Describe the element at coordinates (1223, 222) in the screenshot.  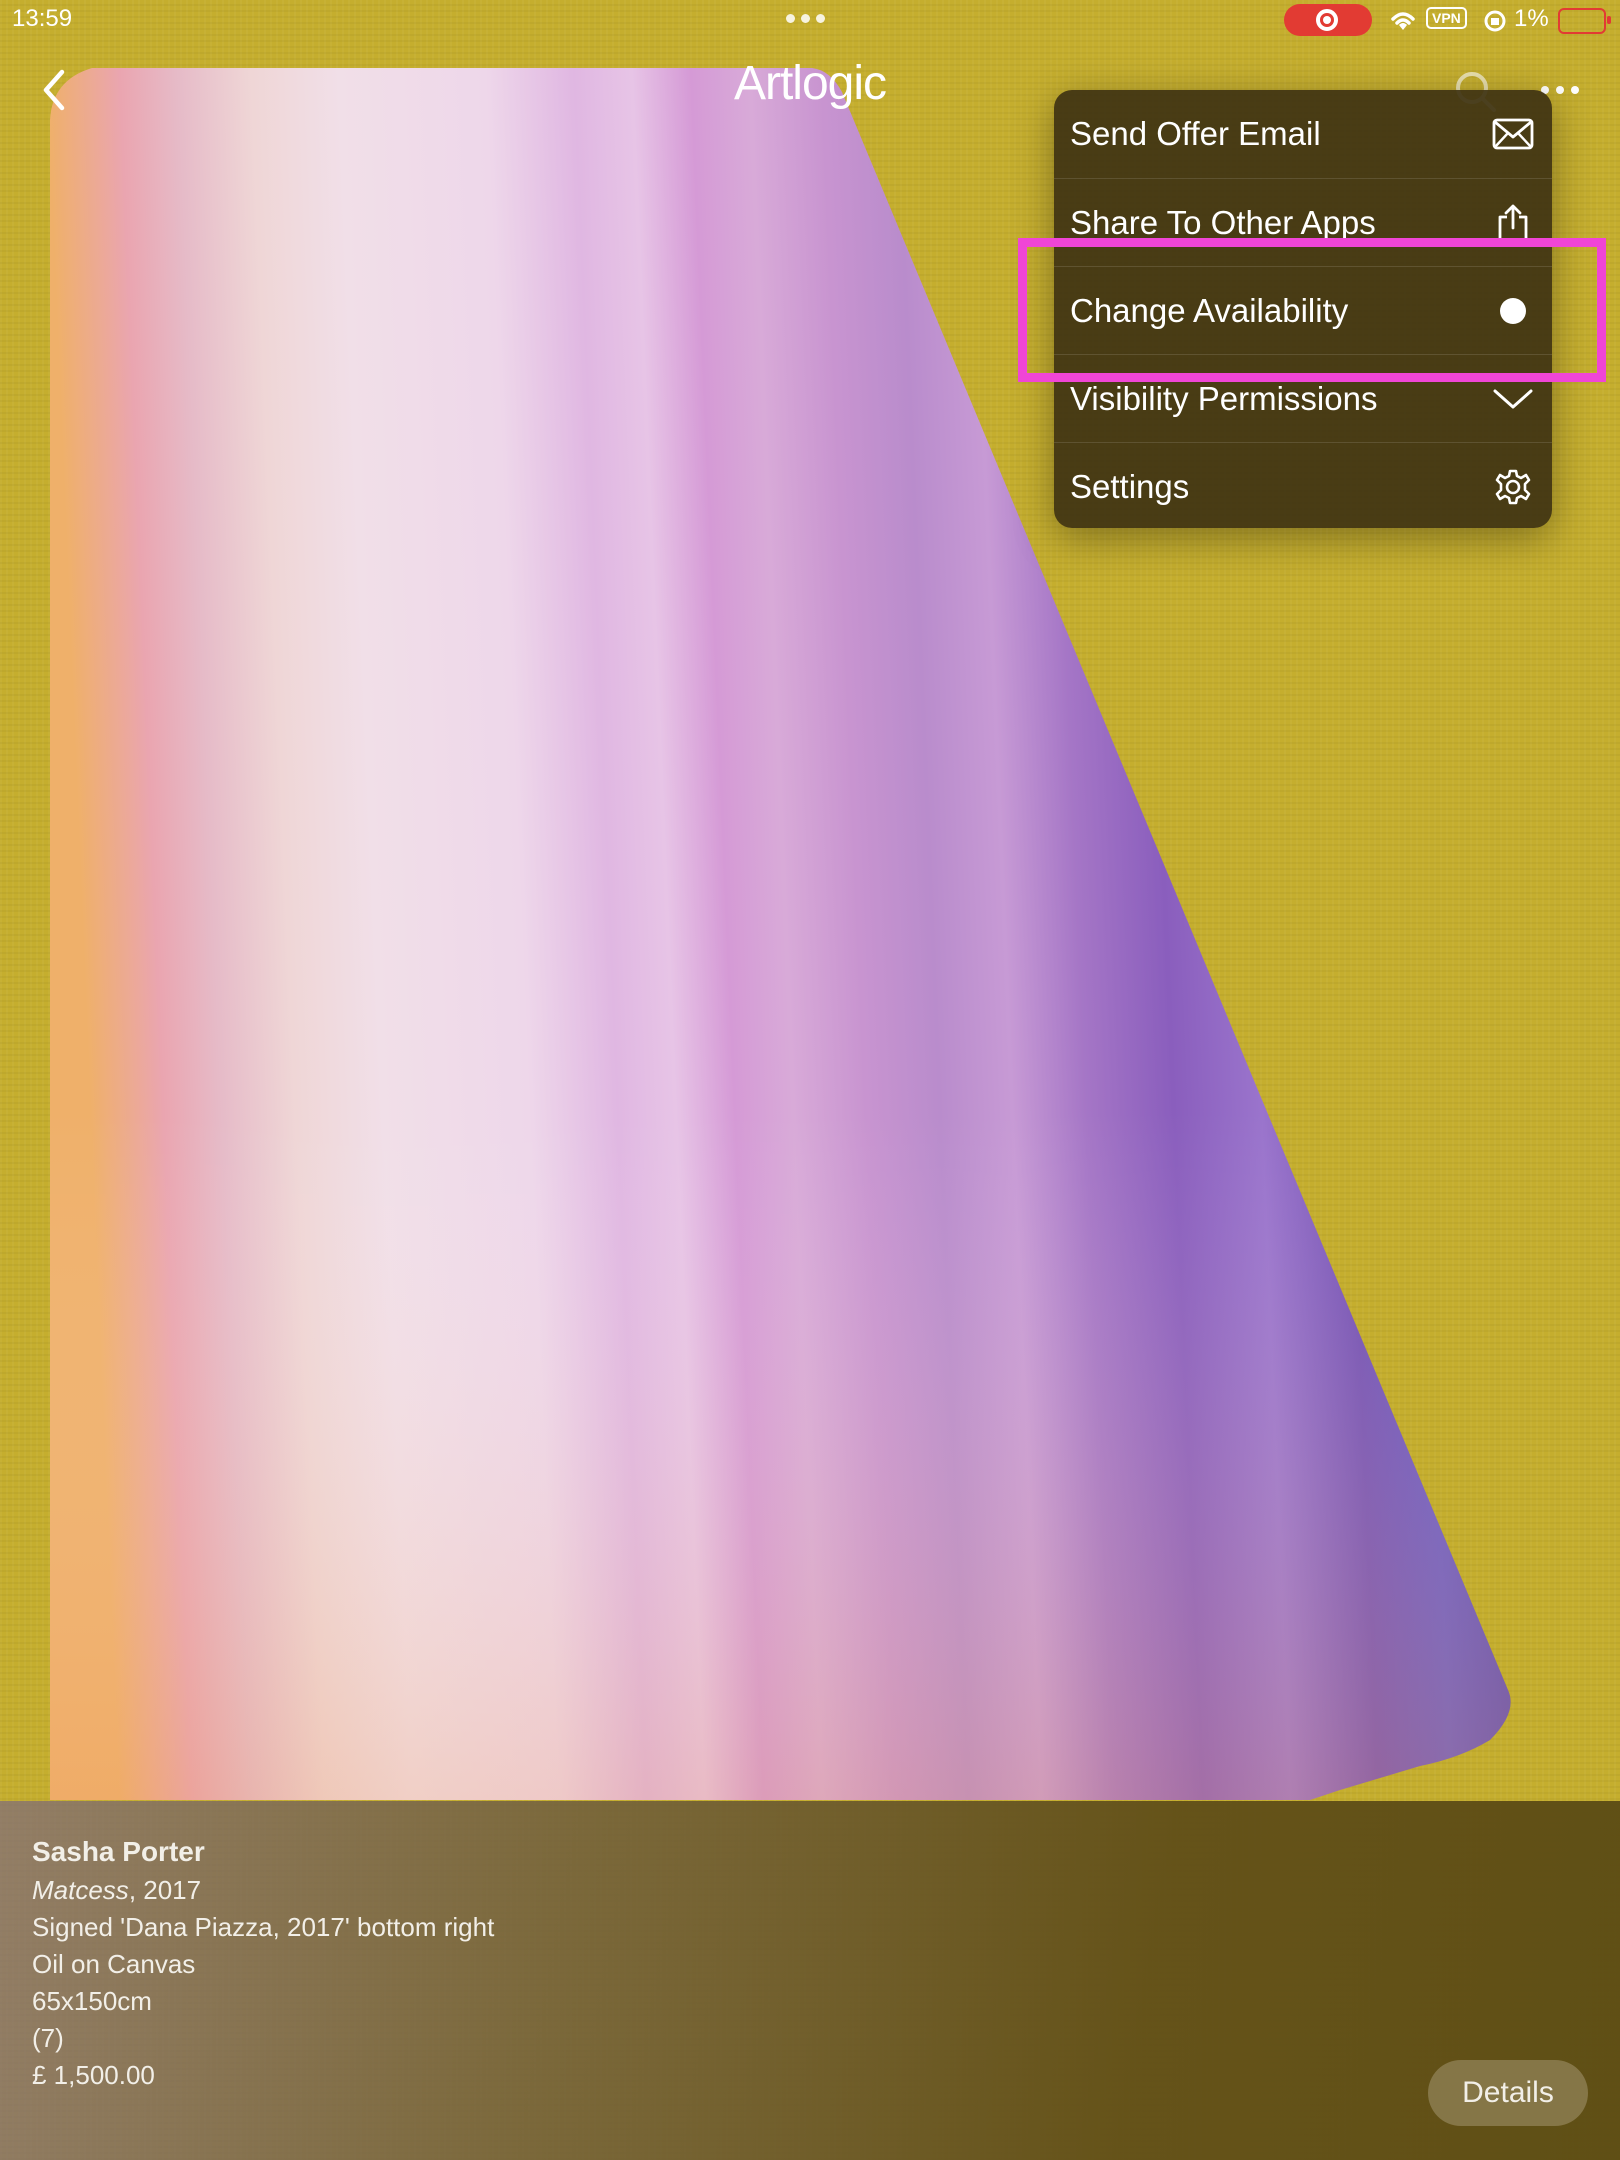
I see `menu-item-label: Share To Other Apps` at that location.